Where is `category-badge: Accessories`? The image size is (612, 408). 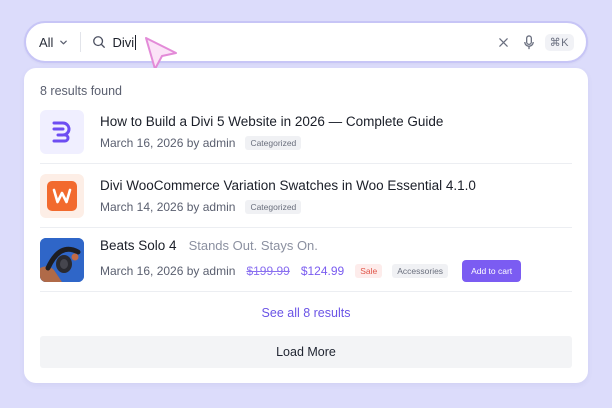
category-badge: Accessories is located at coordinates (420, 271).